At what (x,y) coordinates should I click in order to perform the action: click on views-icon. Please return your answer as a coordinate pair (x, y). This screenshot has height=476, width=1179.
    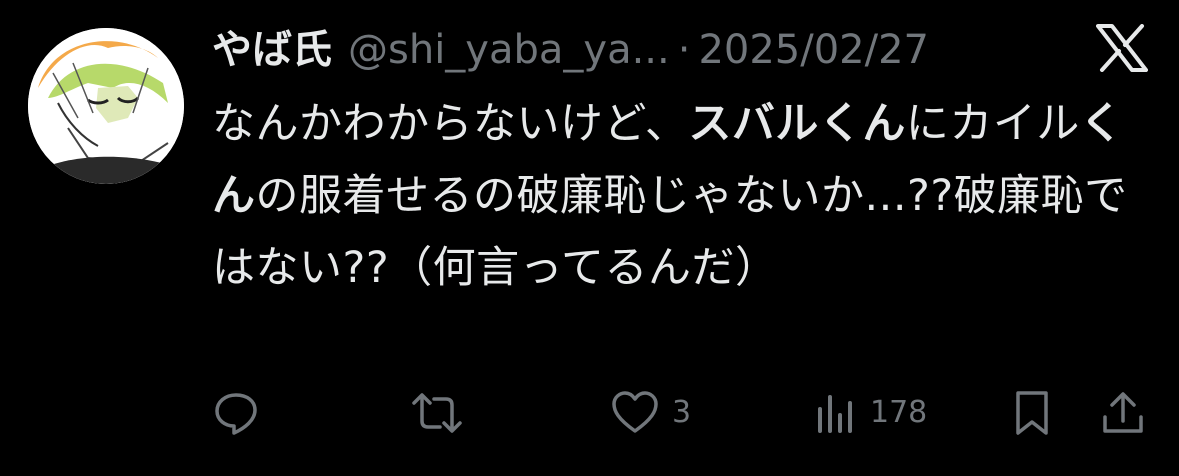
    Looking at the image, I should click on (835, 414).